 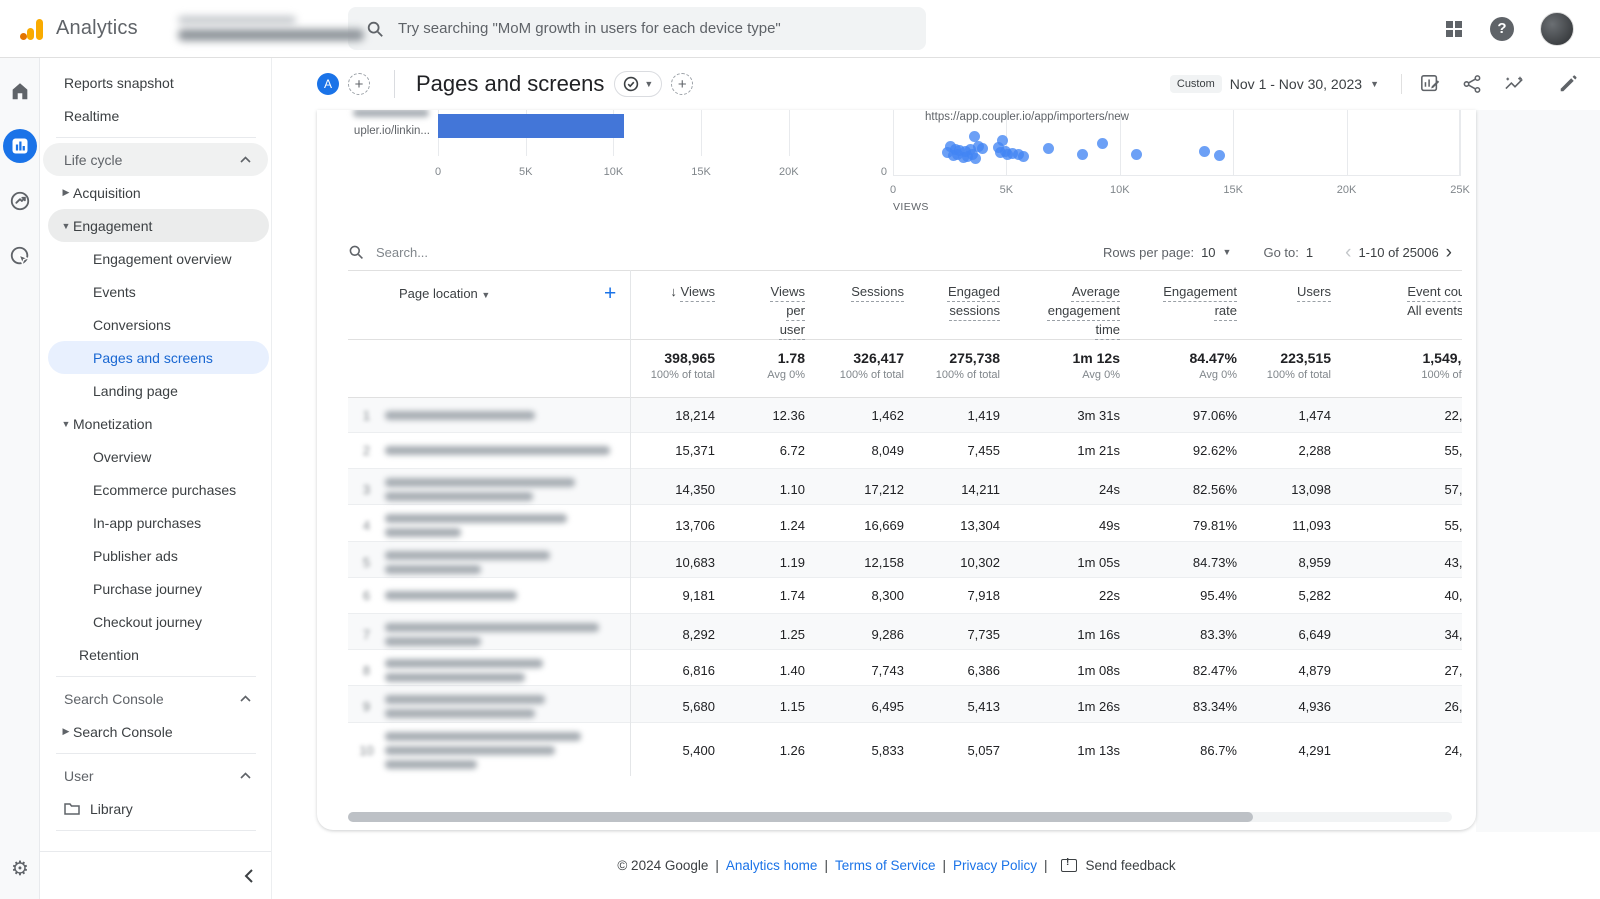 What do you see at coordinates (1296, 84) in the screenshot?
I see `date-range: Nov 1 - Nov 30, 2023` at bounding box center [1296, 84].